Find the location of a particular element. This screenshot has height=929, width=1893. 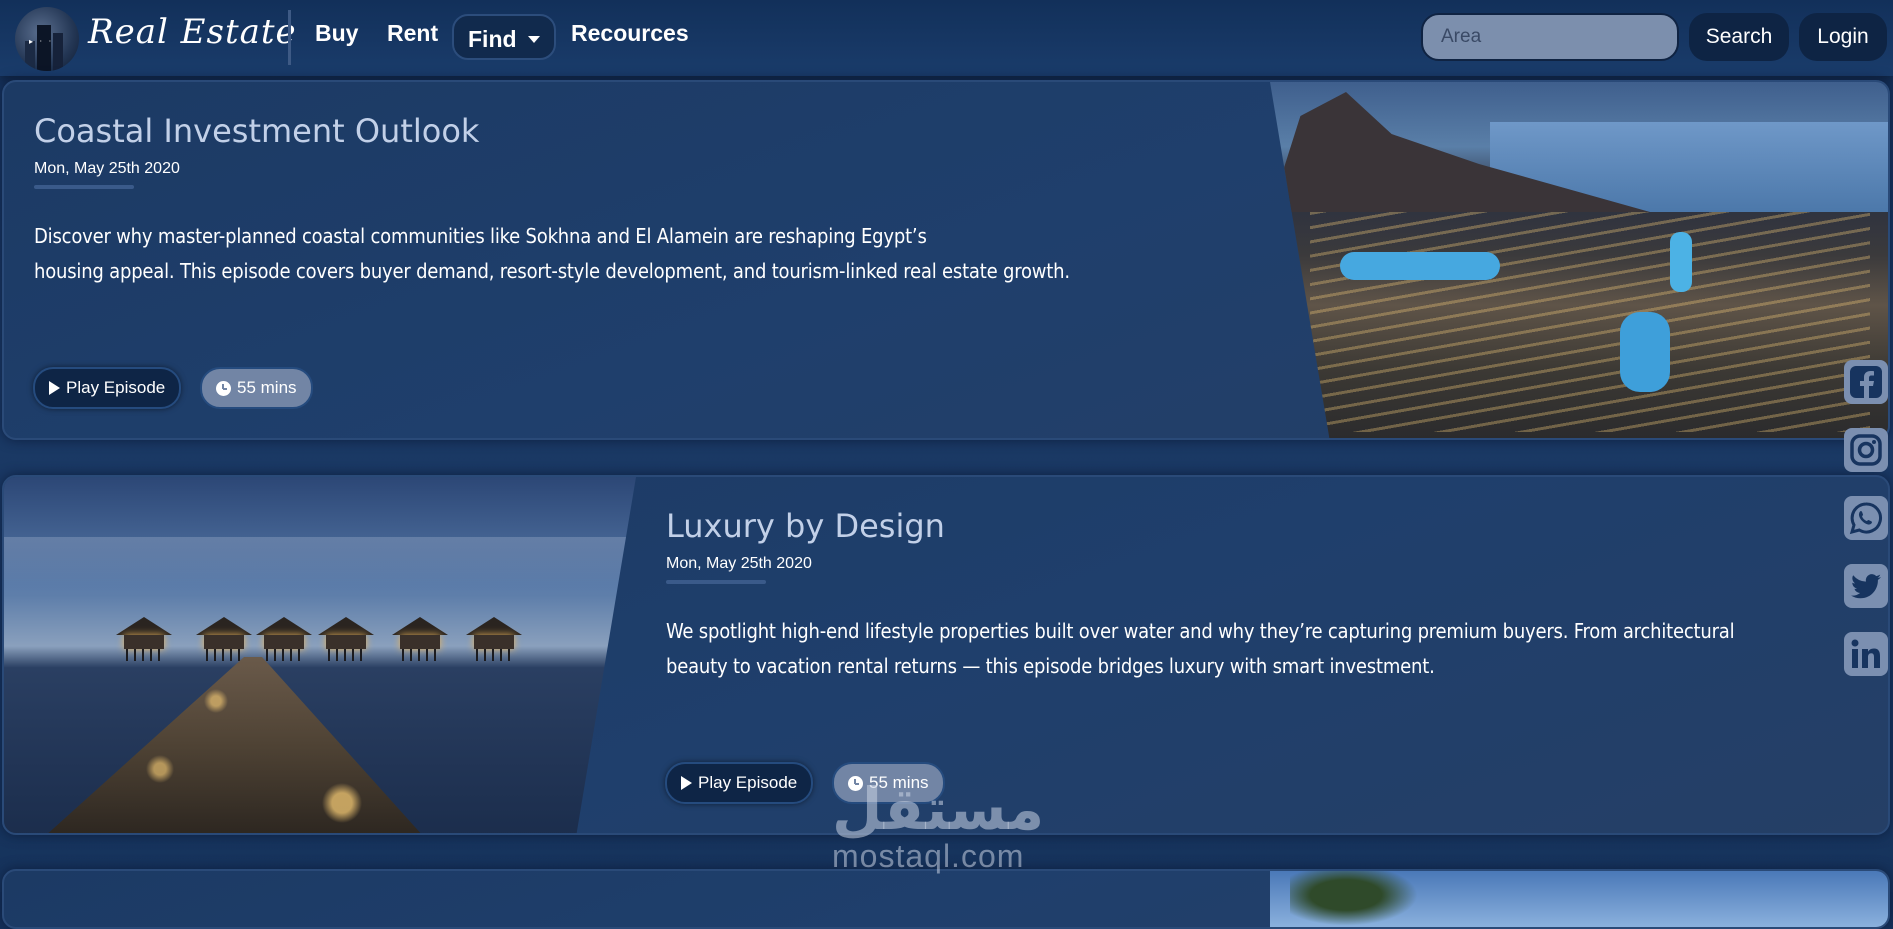

find-label: Find is located at coordinates (492, 39).